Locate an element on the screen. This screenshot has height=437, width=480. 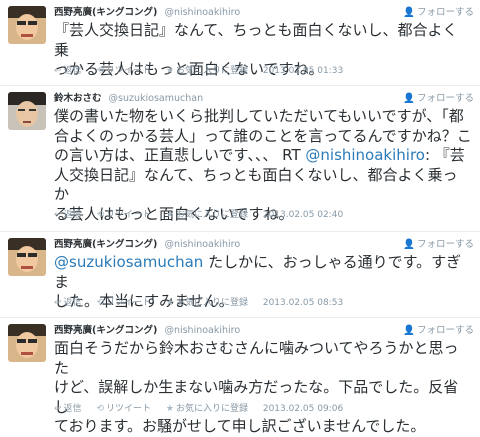
timestamp: 2013.02.05 08:53 is located at coordinates (303, 303).